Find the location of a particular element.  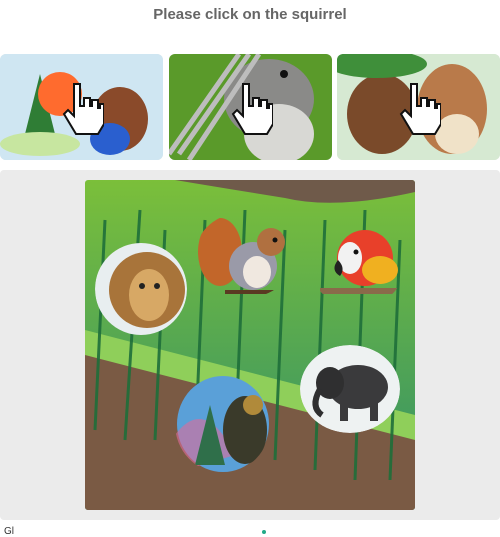

parrot-option is located at coordinates (357, 264).